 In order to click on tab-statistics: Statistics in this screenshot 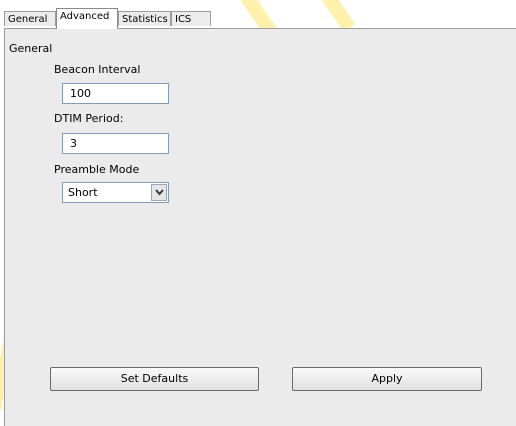, I will do `click(144, 18)`.